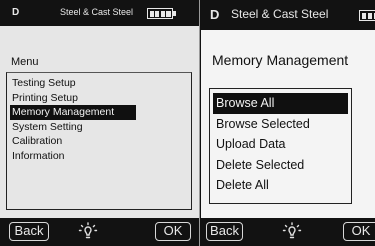 Image resolution: width=375 pixels, height=246 pixels. I want to click on menu-item-browse-all: Browse All, so click(280, 103).